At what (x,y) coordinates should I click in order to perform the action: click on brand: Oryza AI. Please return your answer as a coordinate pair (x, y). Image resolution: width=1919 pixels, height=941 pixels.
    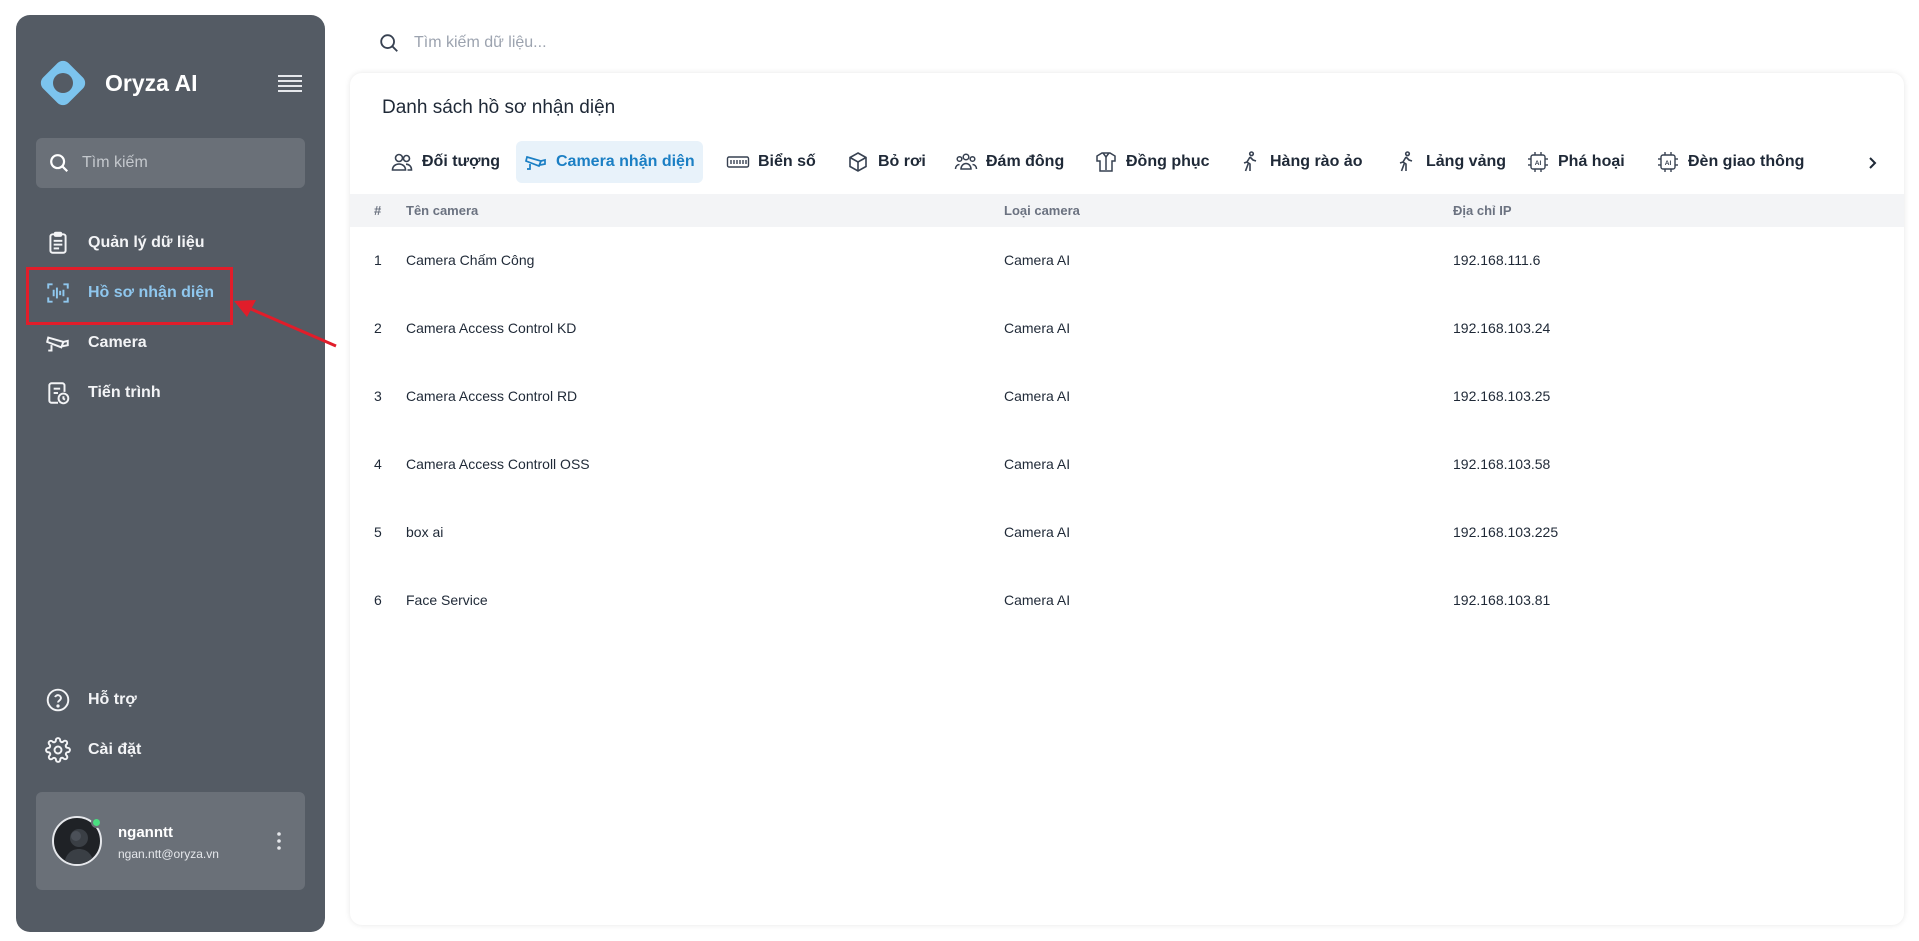
    Looking at the image, I should click on (116, 83).